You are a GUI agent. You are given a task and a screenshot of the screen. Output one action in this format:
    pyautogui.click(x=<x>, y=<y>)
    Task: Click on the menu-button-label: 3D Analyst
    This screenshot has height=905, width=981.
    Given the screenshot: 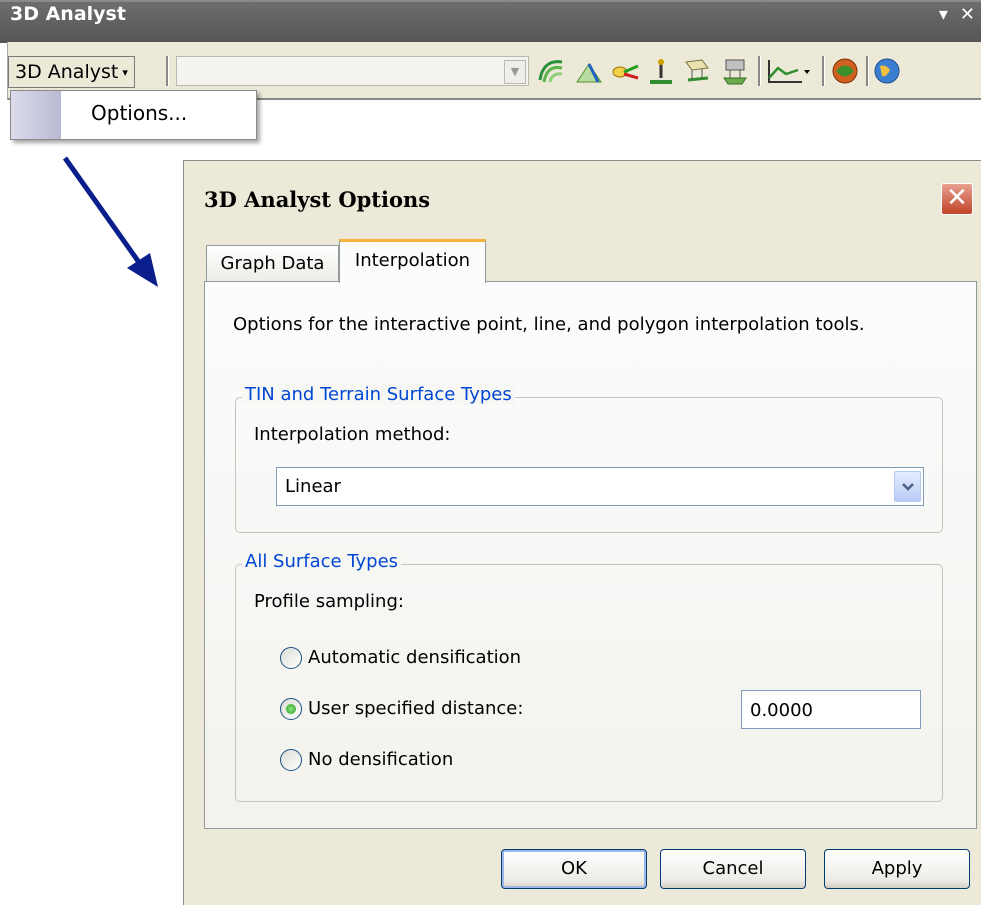 What is the action you would take?
    pyautogui.click(x=67, y=72)
    